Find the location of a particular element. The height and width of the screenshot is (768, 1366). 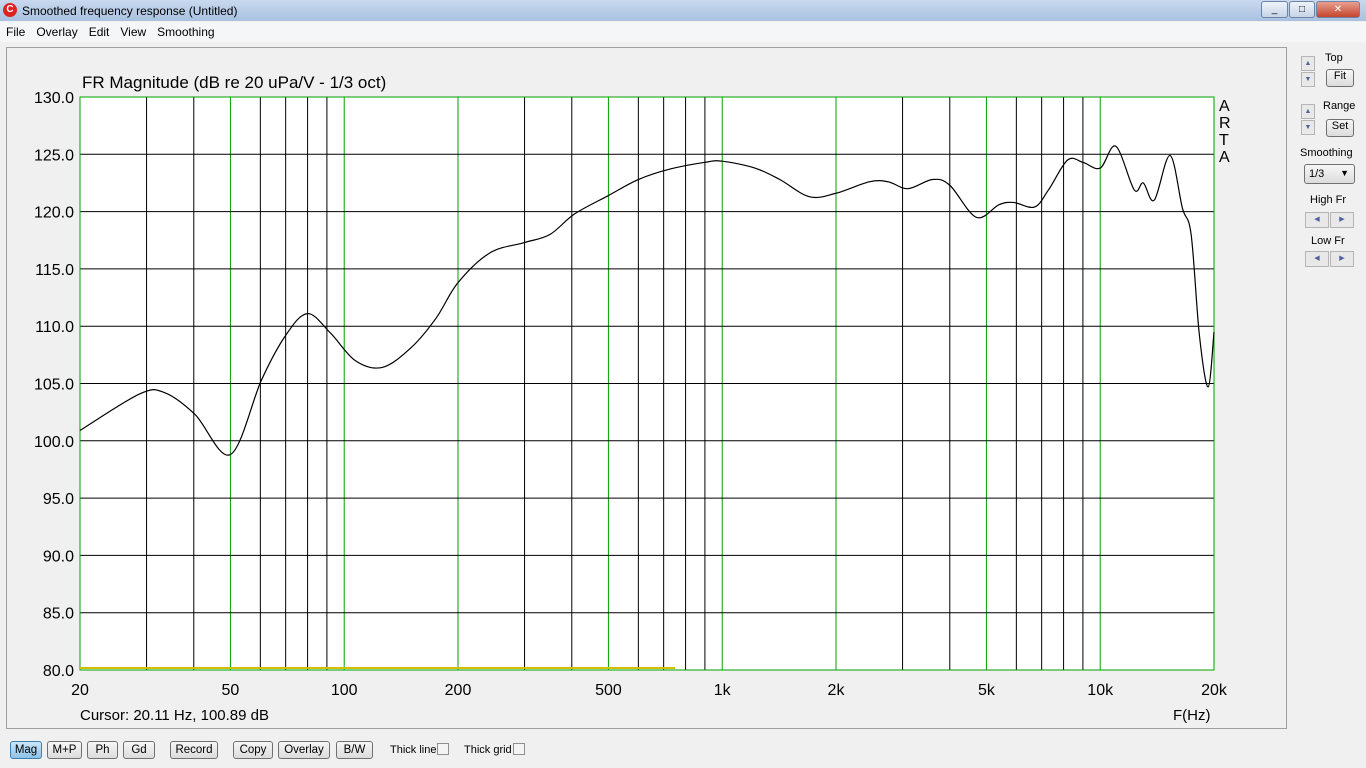

watermark-letter: R is located at coordinates (1225, 123).